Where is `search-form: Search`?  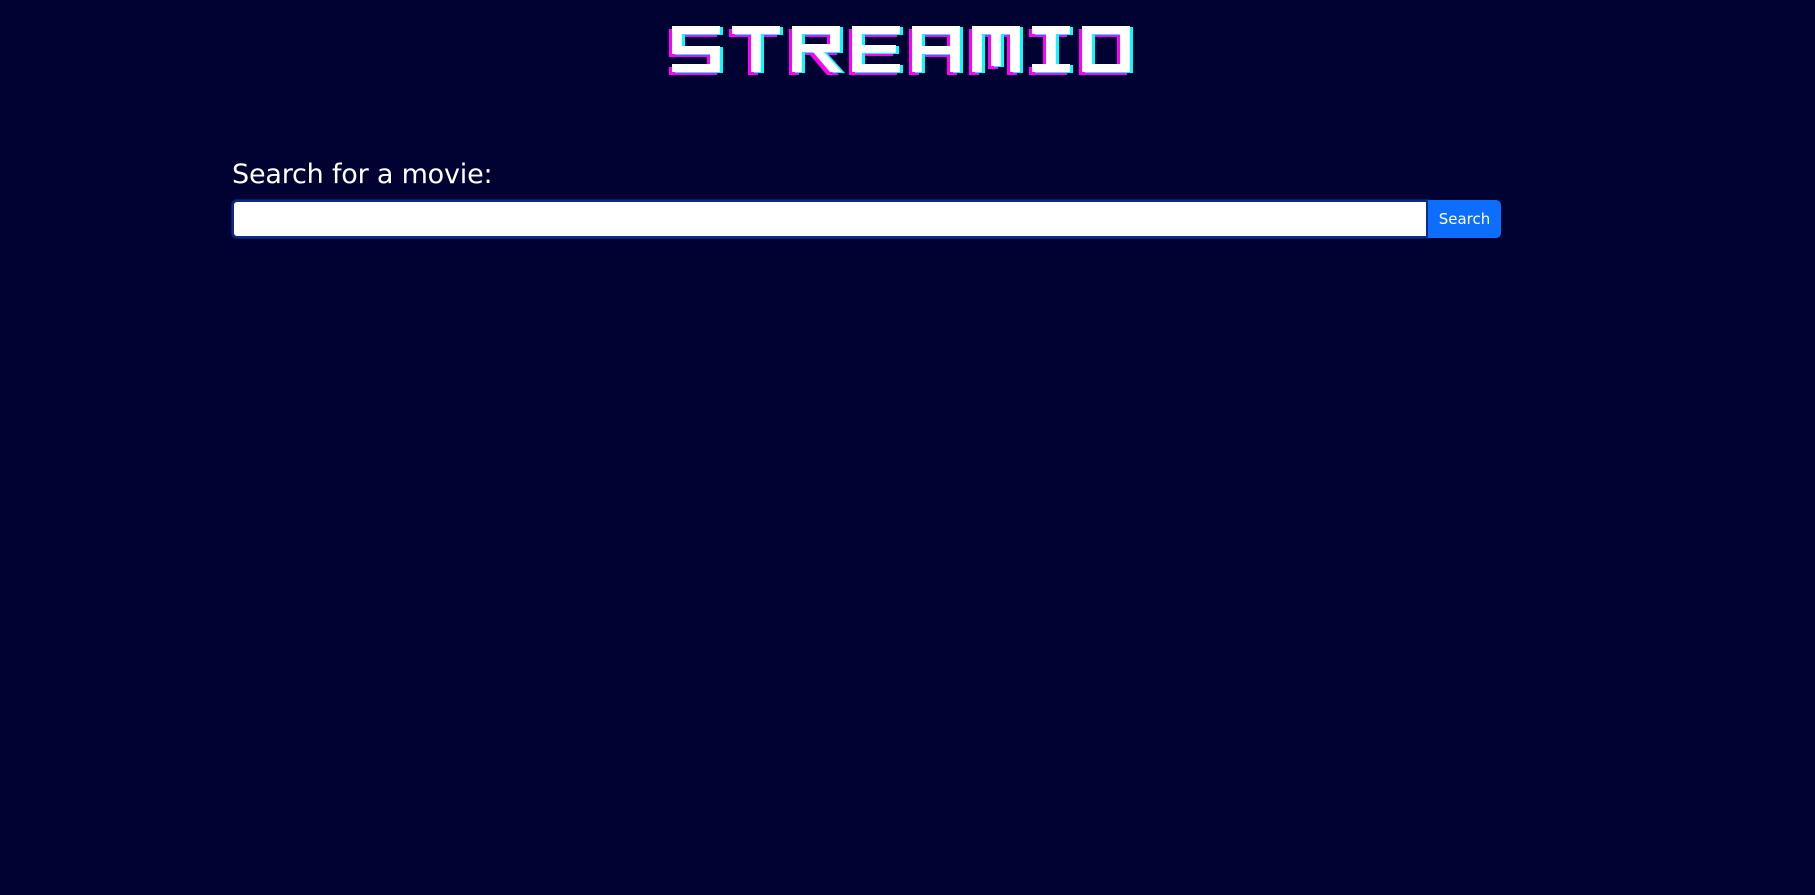 search-form: Search is located at coordinates (866, 219).